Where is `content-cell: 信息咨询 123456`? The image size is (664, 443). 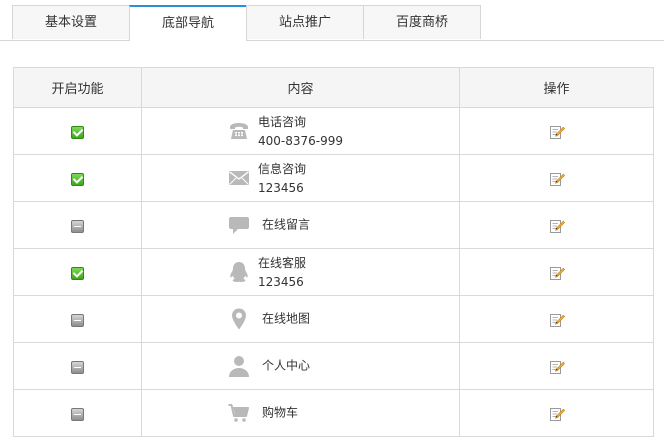
content-cell: 信息咨询 123456 is located at coordinates (300, 178).